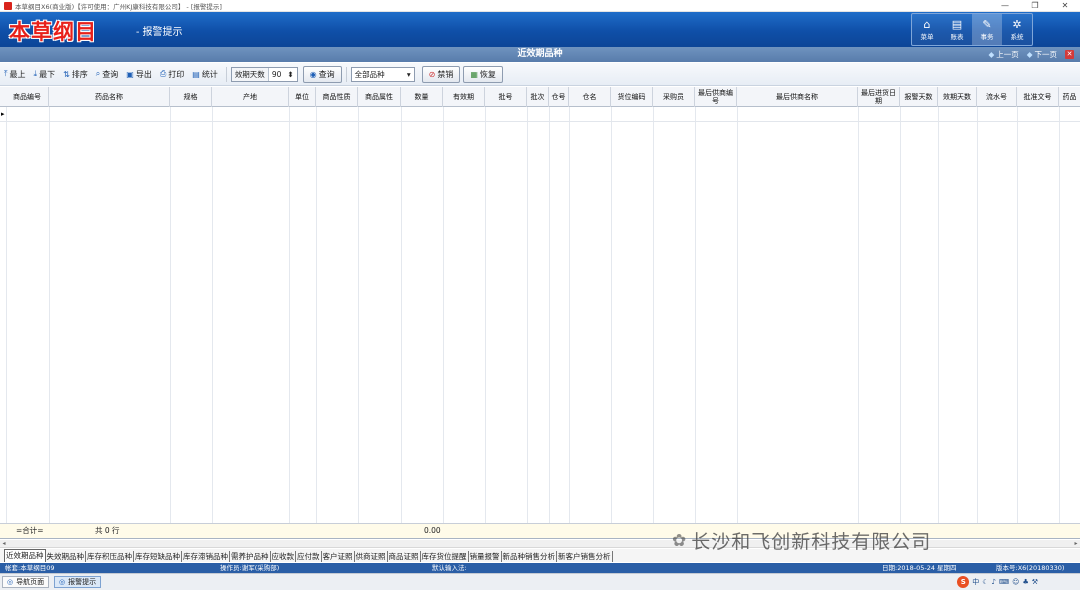  Describe the element at coordinates (957, 29) in the screenshot. I see `nav-ledger-button: ▤ 账表` at that location.